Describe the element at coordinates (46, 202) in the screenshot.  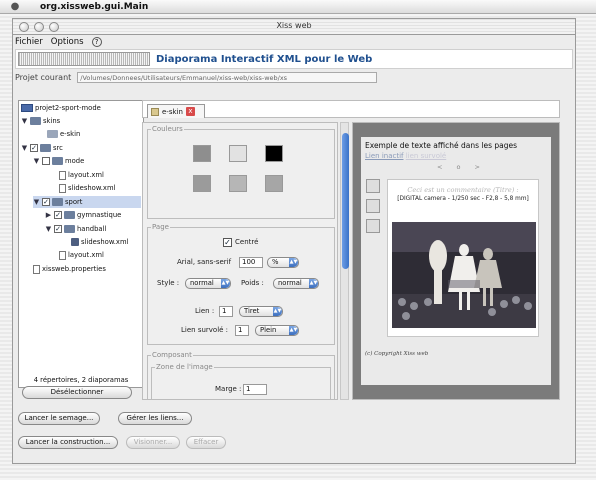
I see `checkbox-sport: ✓` at that location.